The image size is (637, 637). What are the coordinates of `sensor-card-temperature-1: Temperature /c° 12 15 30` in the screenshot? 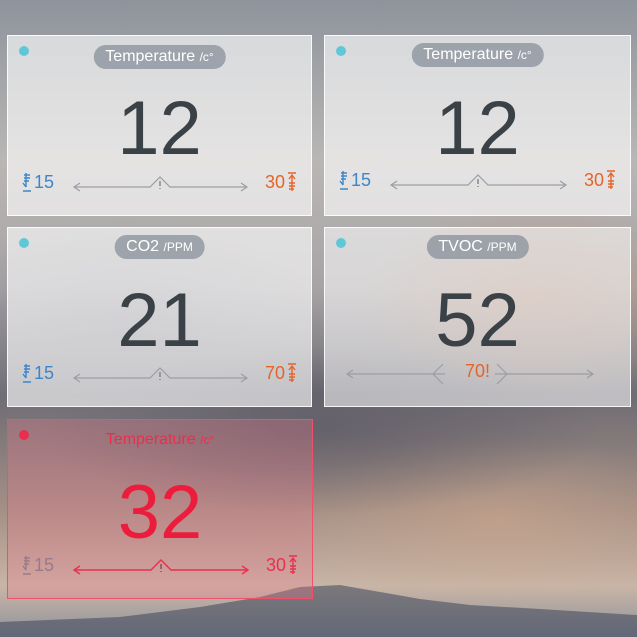 It's located at (159, 125).